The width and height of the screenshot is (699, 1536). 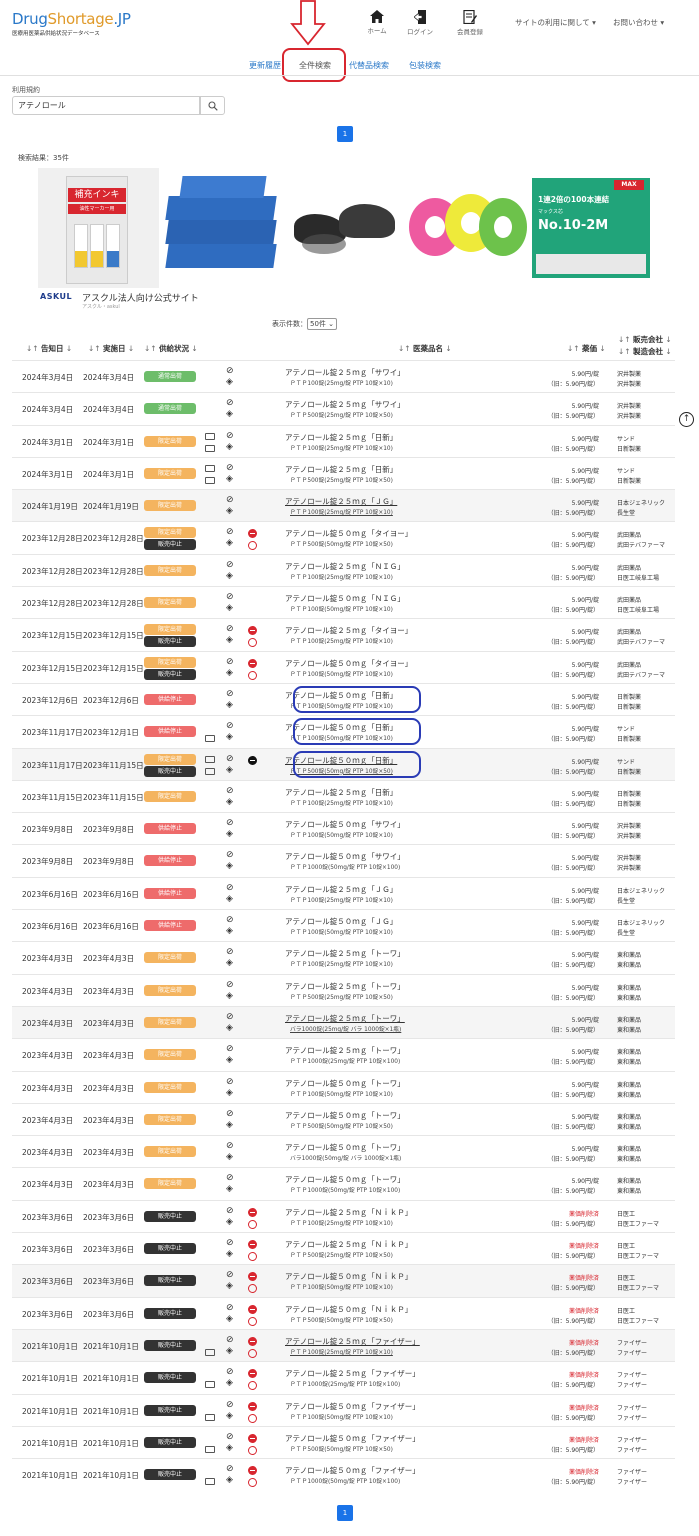 What do you see at coordinates (26, 90) in the screenshot?
I see `terms-link: 利用規約` at bounding box center [26, 90].